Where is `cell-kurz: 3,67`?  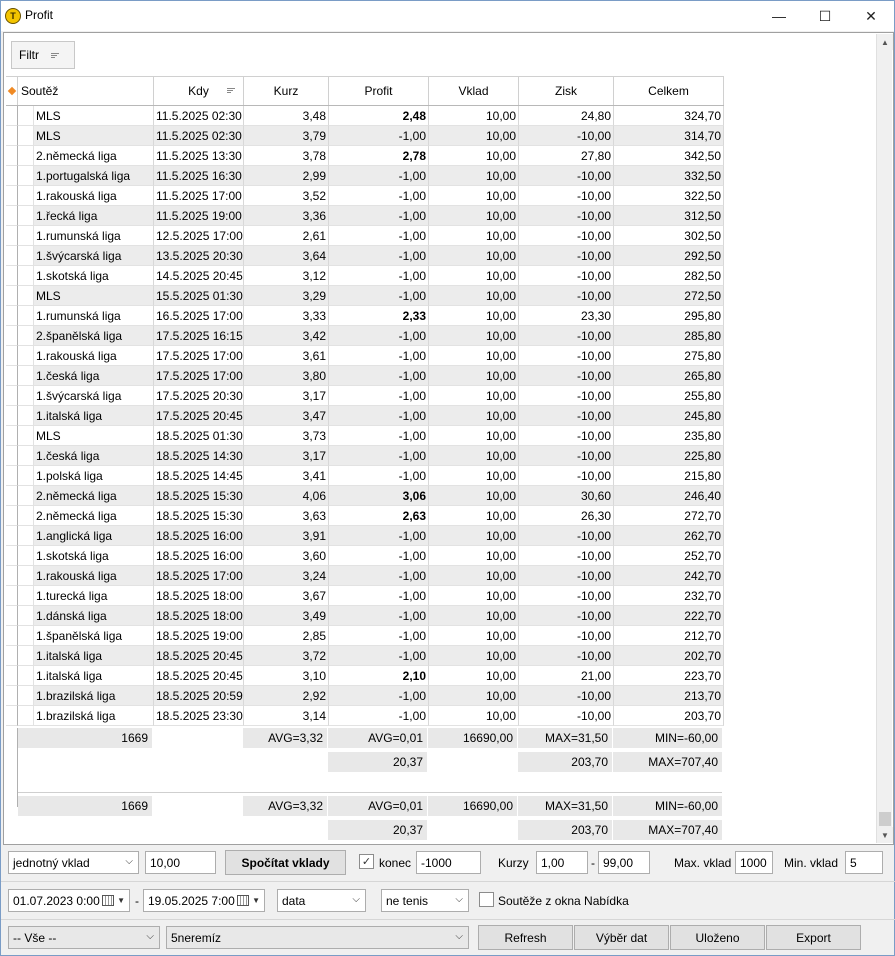
cell-kurz: 3,67 is located at coordinates (286, 596).